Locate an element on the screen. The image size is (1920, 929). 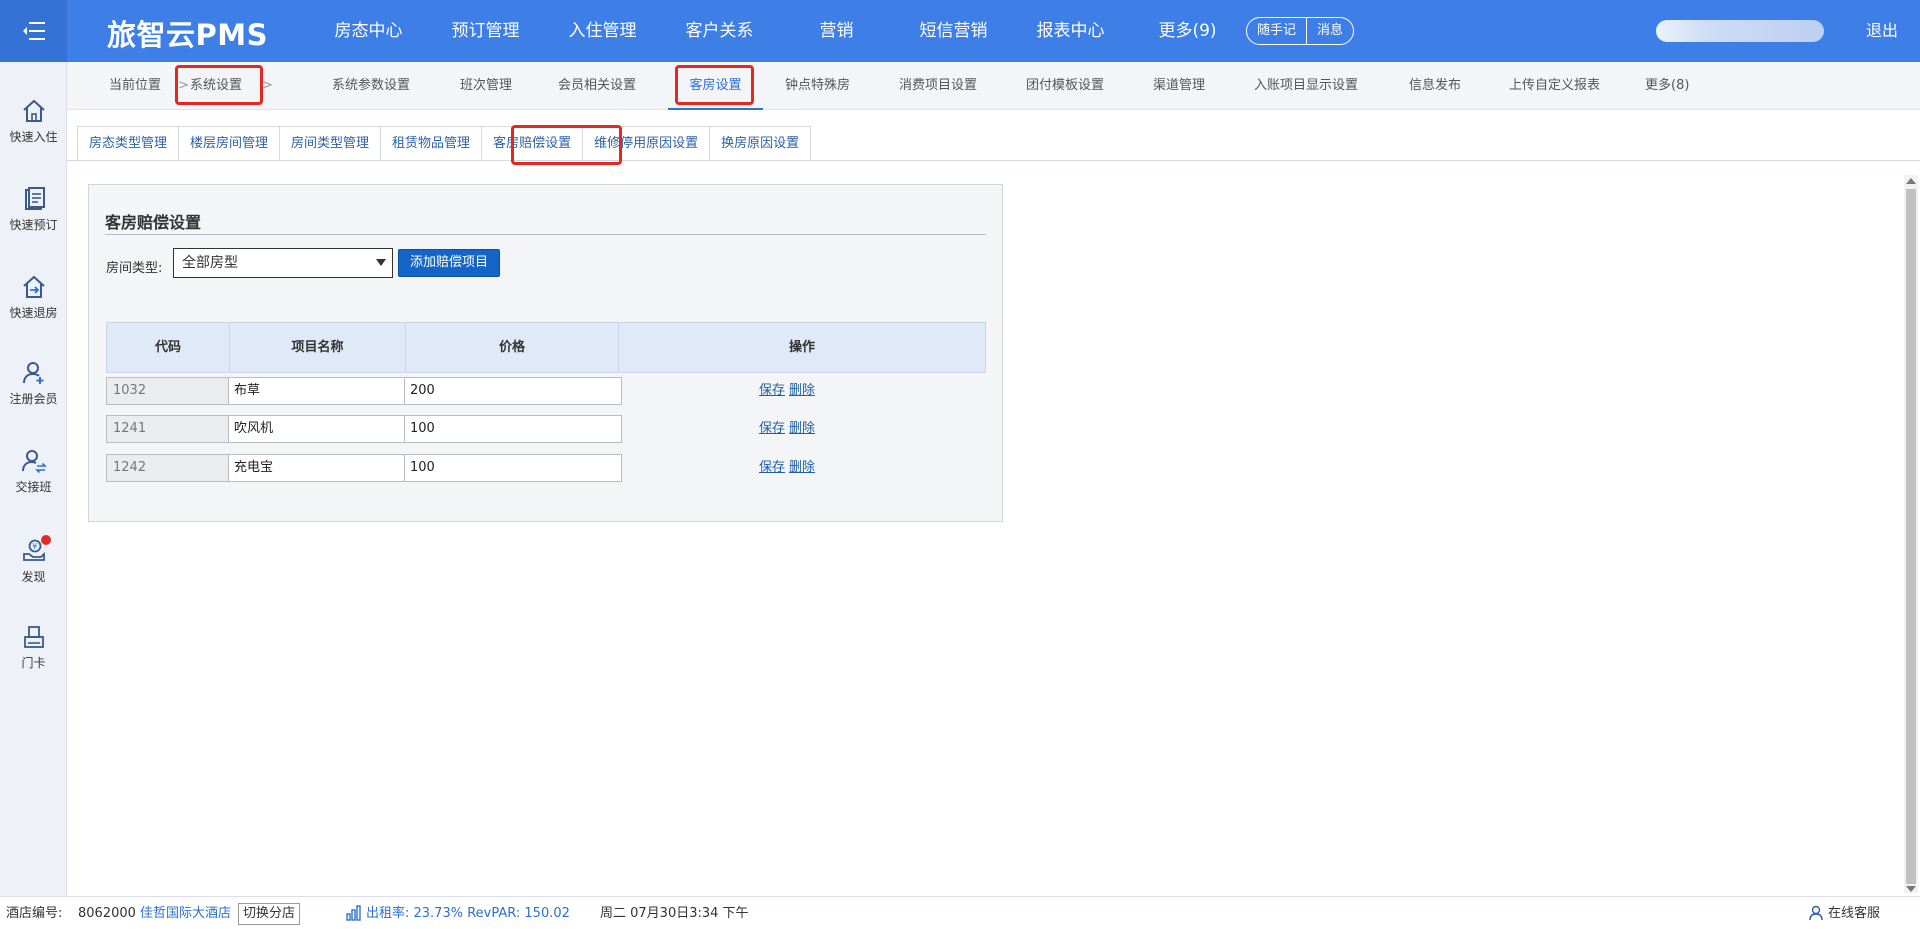
switch-branch-button: 切换分店 is located at coordinates (269, 914).